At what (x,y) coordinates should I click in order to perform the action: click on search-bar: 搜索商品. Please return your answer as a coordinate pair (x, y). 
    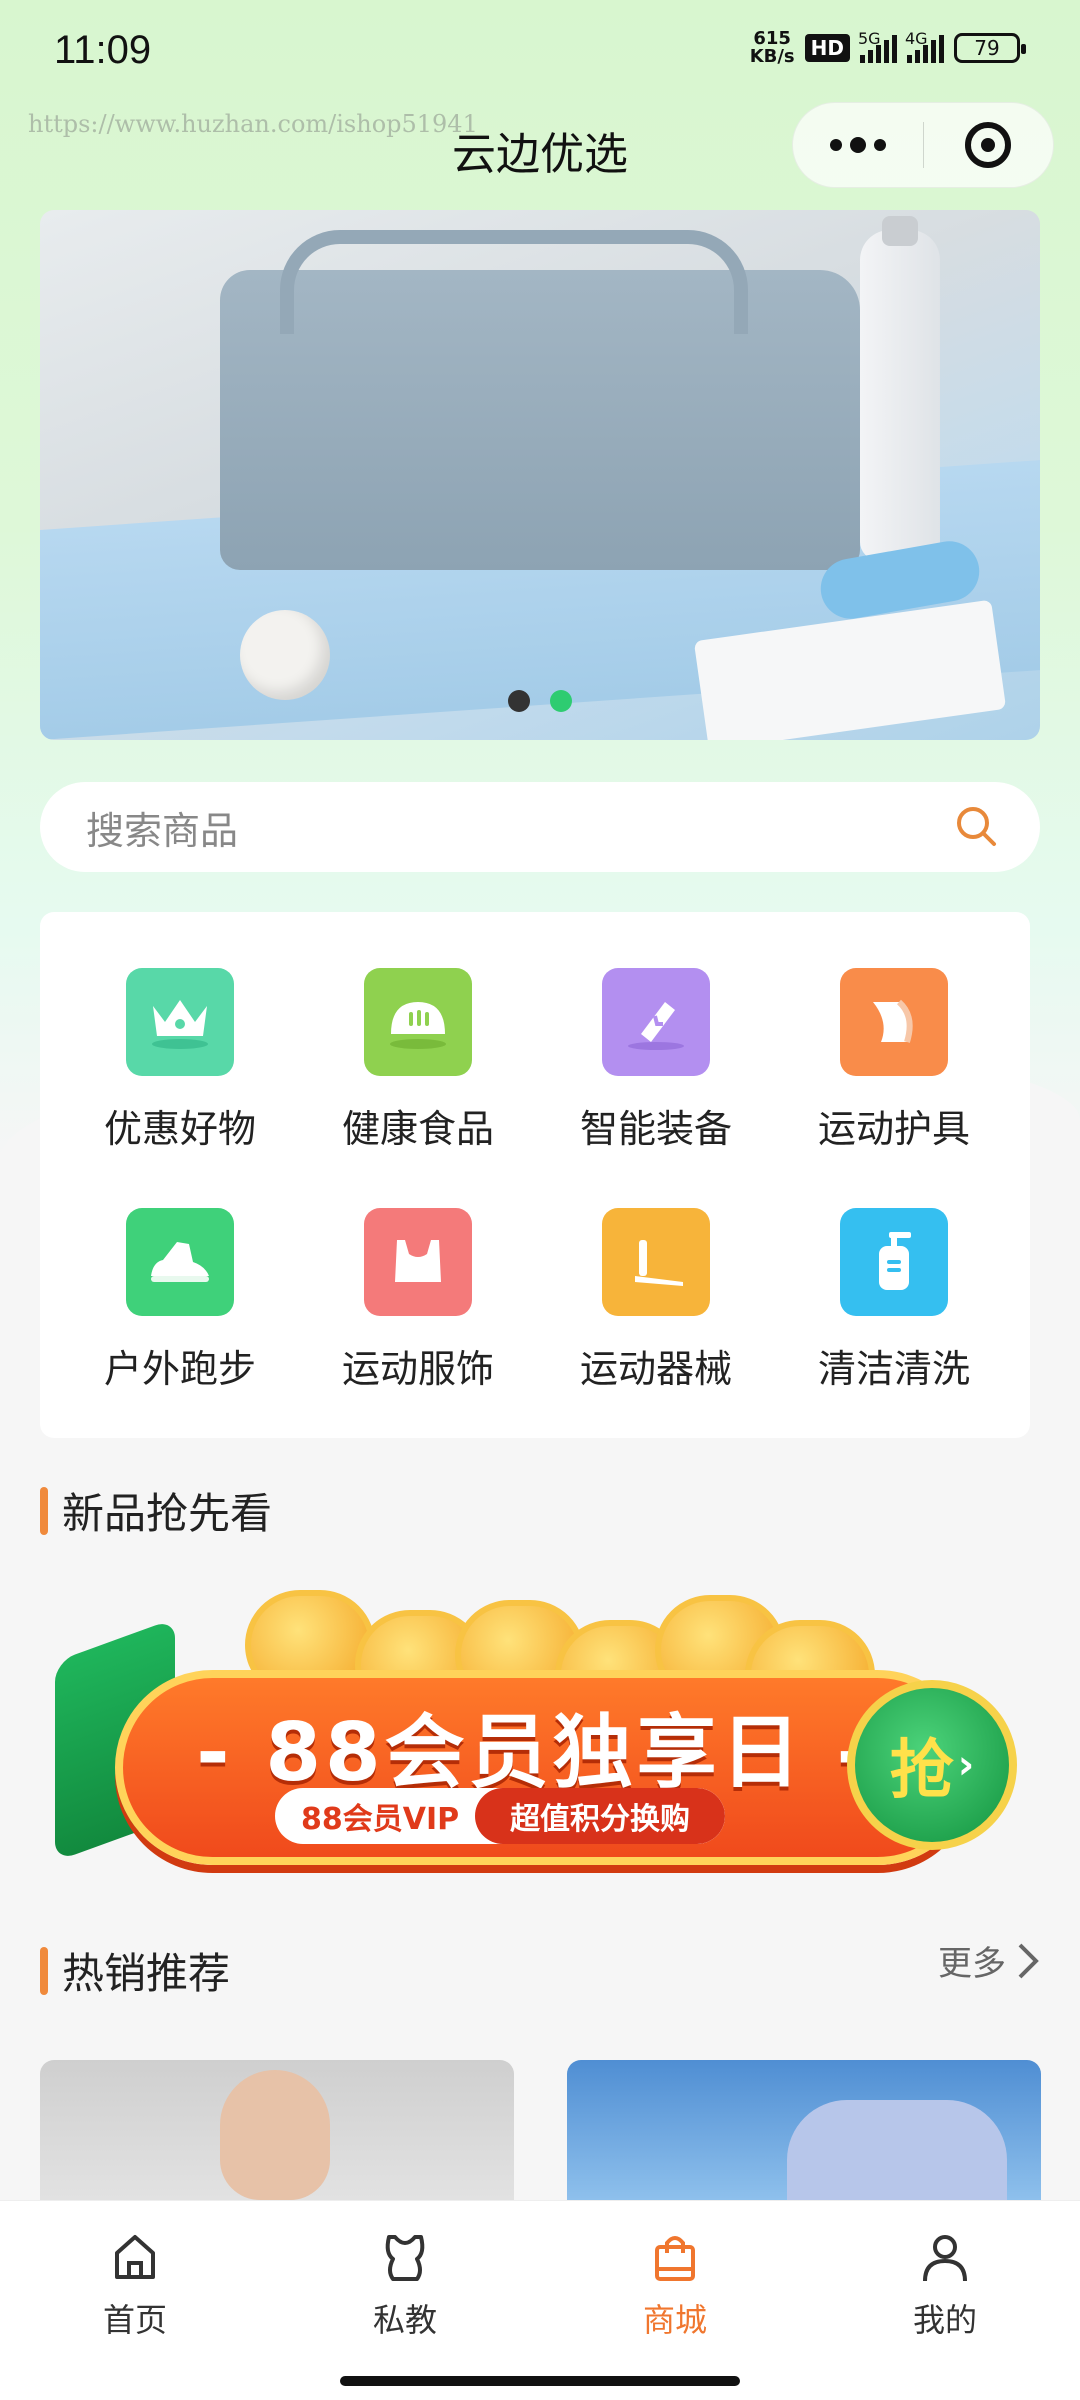
    Looking at the image, I should click on (540, 827).